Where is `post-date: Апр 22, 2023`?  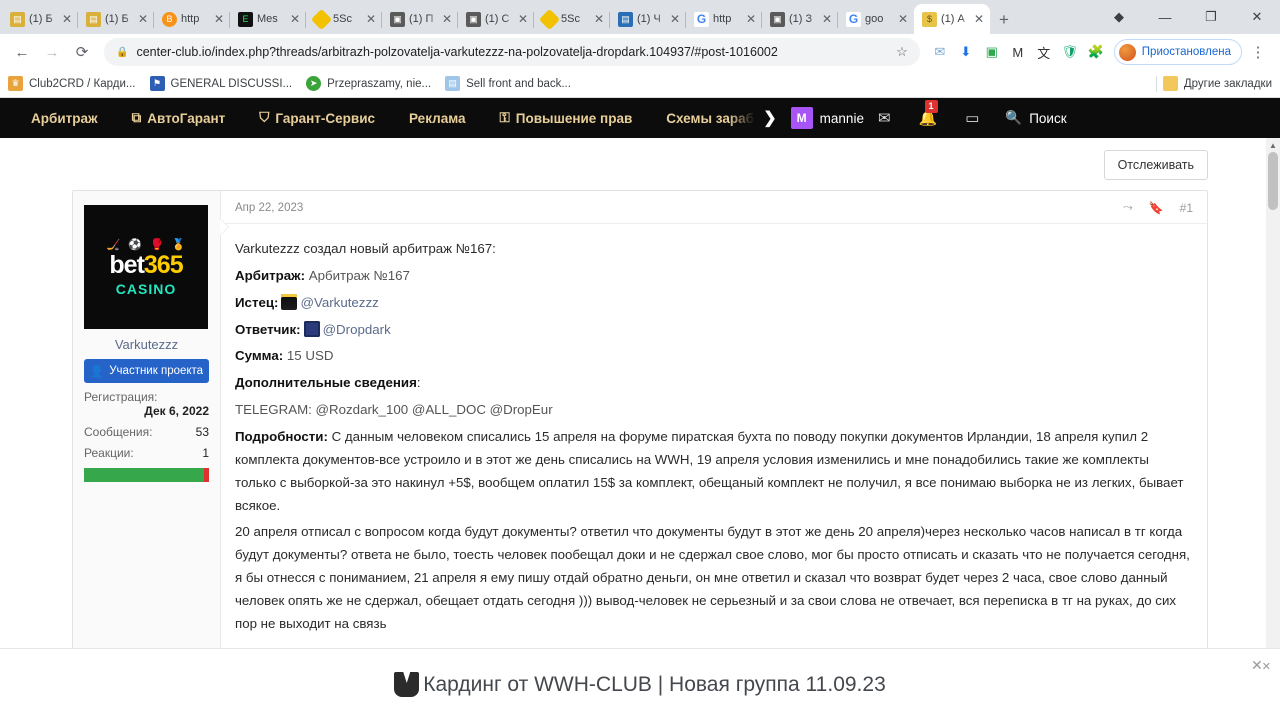 post-date: Апр 22, 2023 is located at coordinates (269, 208).